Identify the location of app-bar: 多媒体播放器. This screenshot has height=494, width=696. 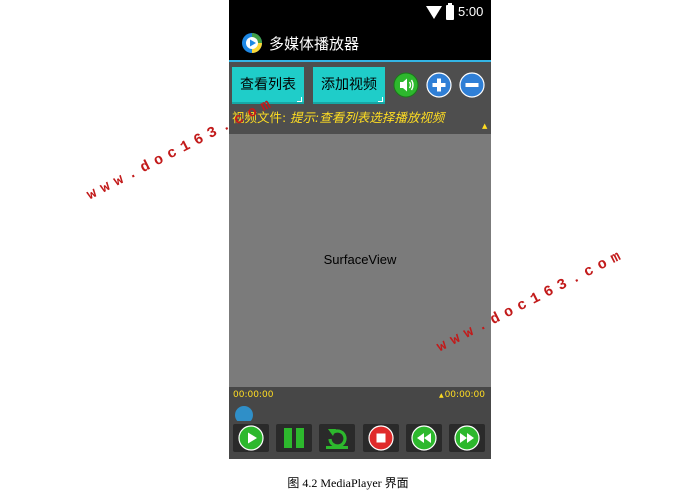
(360, 44).